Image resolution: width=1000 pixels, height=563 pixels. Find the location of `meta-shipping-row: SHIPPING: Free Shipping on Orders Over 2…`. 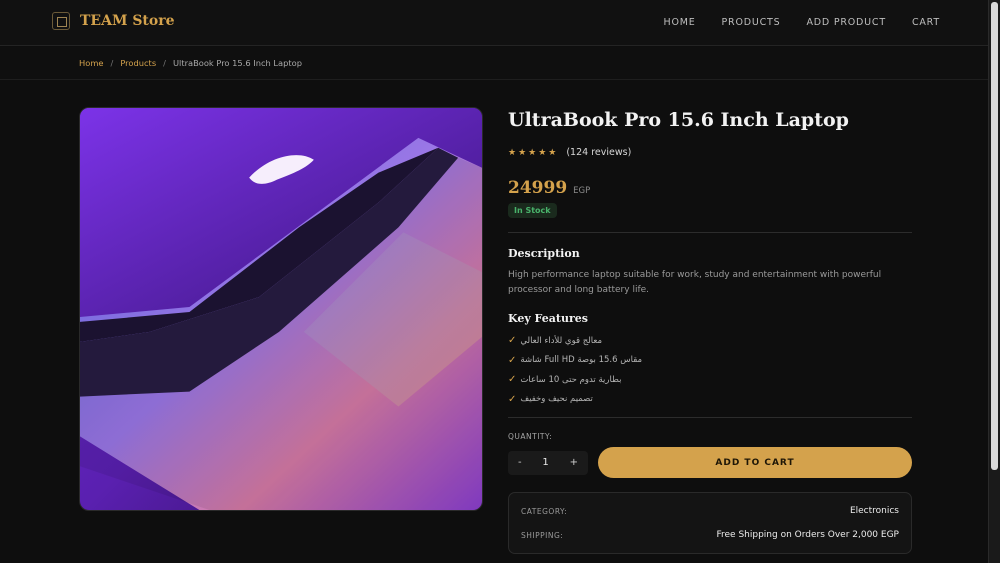

meta-shipping-row: SHIPPING: Free Shipping on Orders Over 2… is located at coordinates (710, 535).